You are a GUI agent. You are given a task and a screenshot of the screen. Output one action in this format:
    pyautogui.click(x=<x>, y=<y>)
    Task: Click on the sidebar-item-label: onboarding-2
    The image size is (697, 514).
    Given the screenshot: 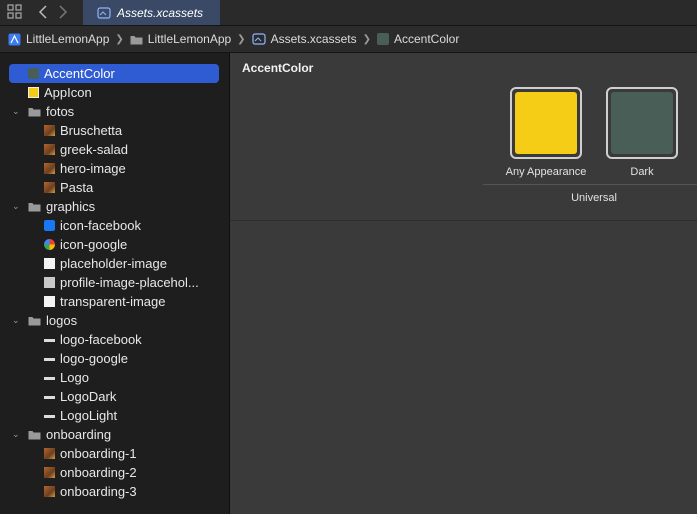 What is the action you would take?
    pyautogui.click(x=98, y=472)
    